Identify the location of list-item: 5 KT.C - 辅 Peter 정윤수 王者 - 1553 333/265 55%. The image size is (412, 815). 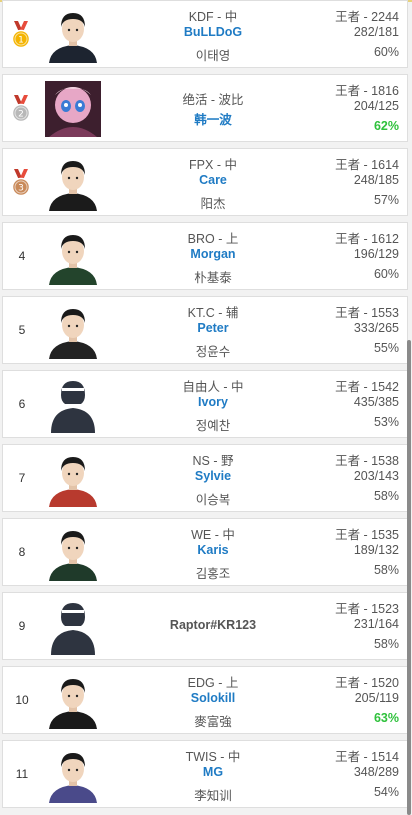
(205, 330).